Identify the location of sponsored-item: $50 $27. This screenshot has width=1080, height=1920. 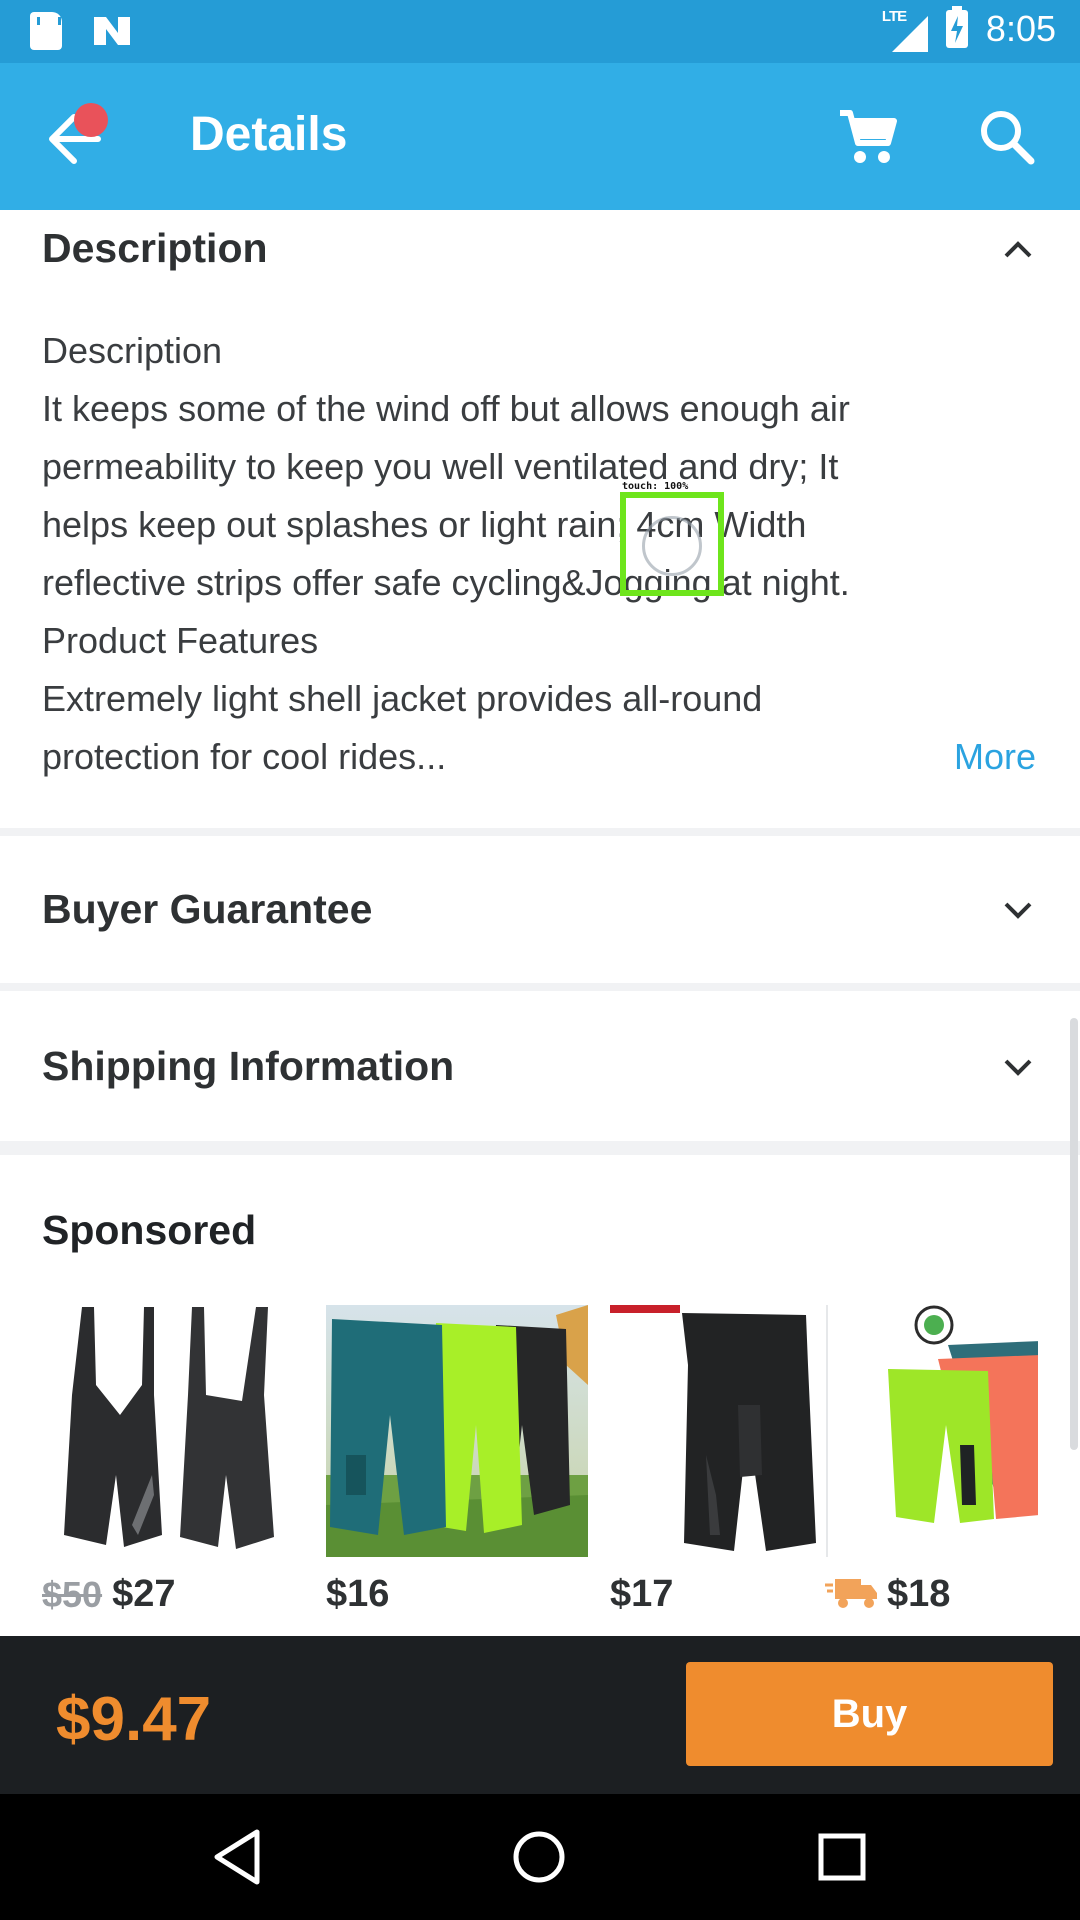
(173, 1460).